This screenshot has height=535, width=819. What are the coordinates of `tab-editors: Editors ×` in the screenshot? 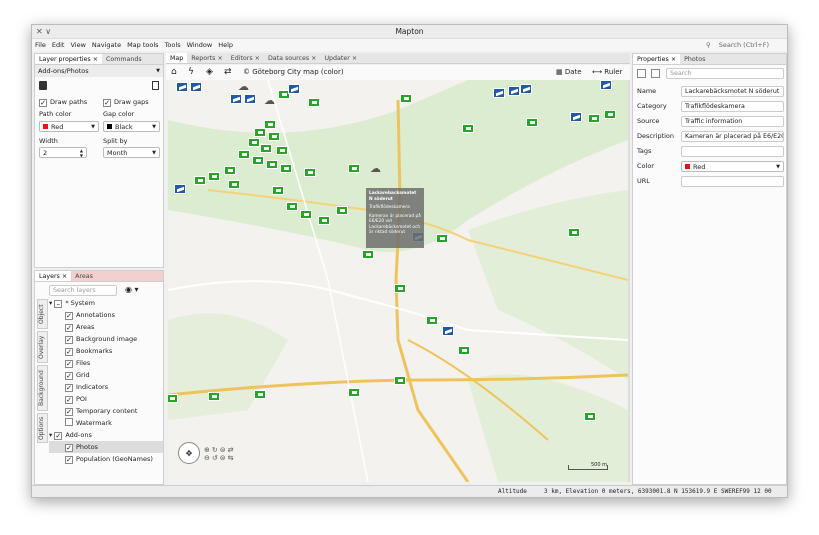 It's located at (245, 58).